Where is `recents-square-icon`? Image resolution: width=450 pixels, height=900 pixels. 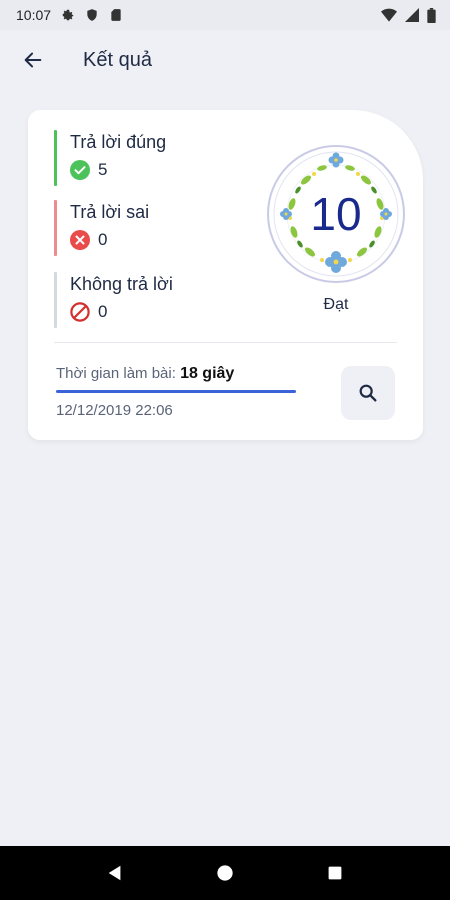 recents-square-icon is located at coordinates (335, 873).